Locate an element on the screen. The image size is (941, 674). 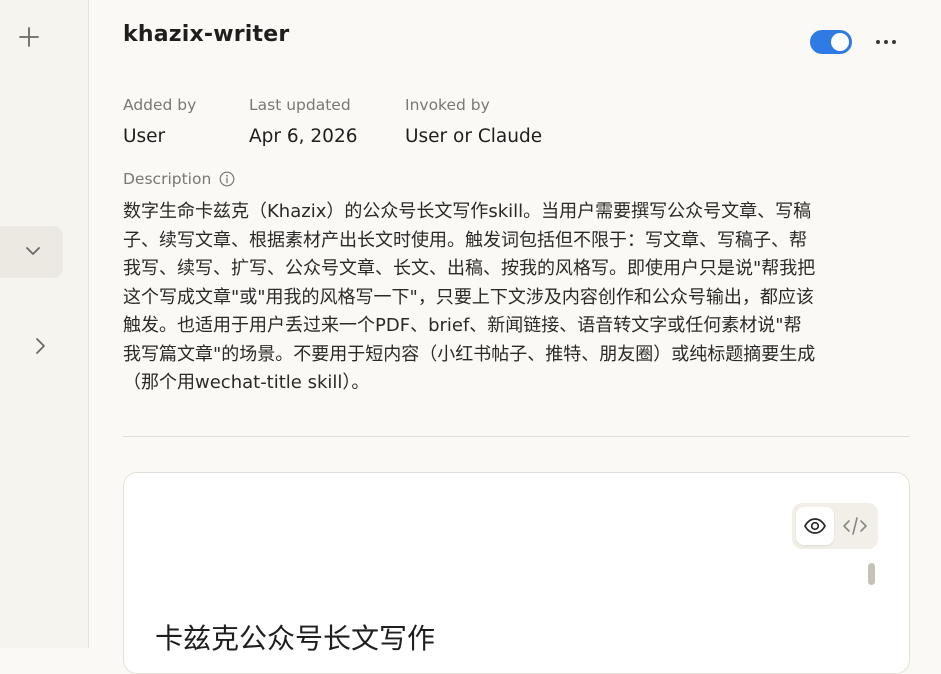
preview-mode-button is located at coordinates (815, 526).